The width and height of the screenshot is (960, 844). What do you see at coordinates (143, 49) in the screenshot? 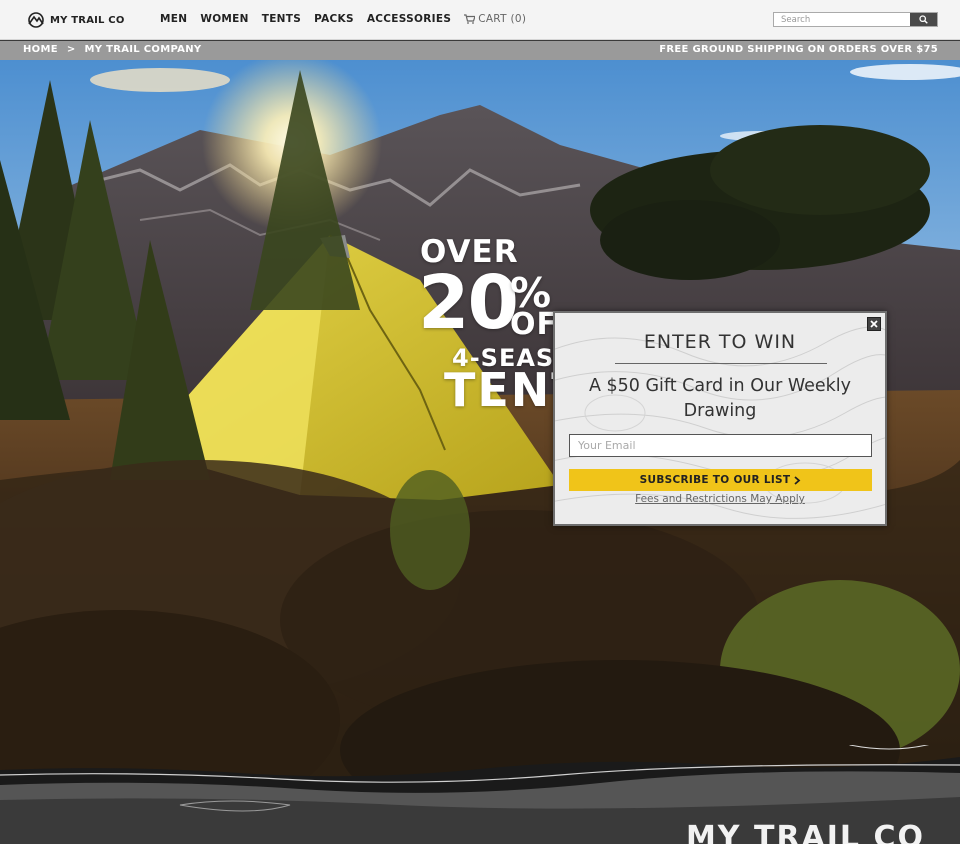
I see `breadcrumb-current: MY TRAIL COMPANY` at bounding box center [143, 49].